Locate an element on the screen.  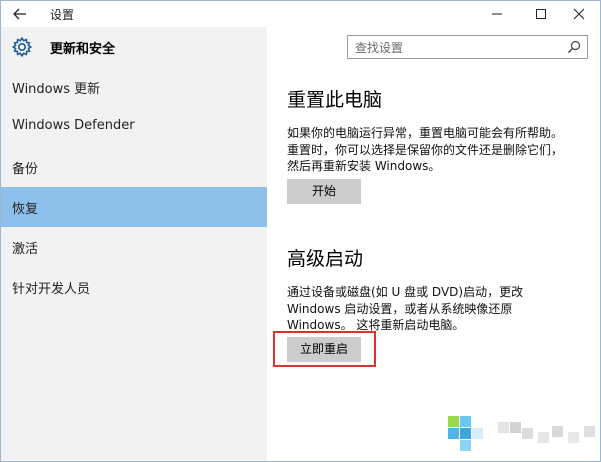
sidebar-item-backup: 备份 is located at coordinates (134, 167).